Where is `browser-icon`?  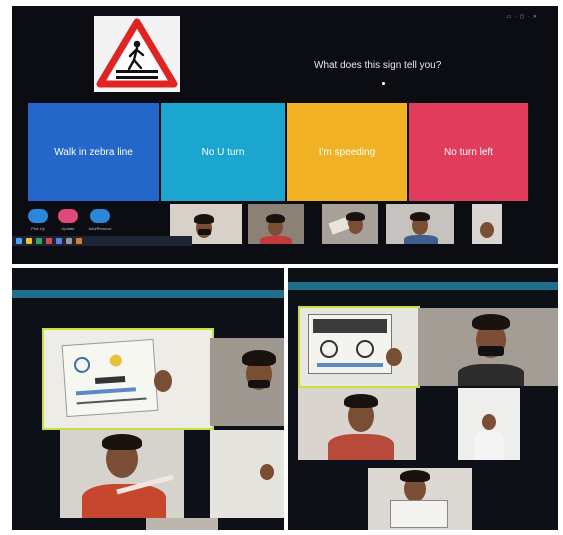
browser-icon is located at coordinates (39, 241).